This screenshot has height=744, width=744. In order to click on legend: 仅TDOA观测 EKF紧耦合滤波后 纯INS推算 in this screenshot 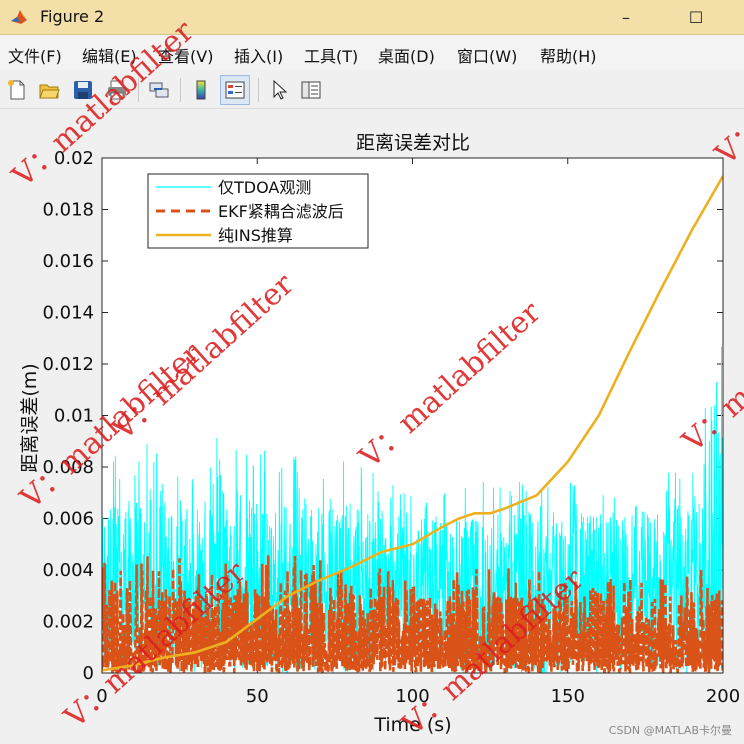, I will do `click(258, 211)`.